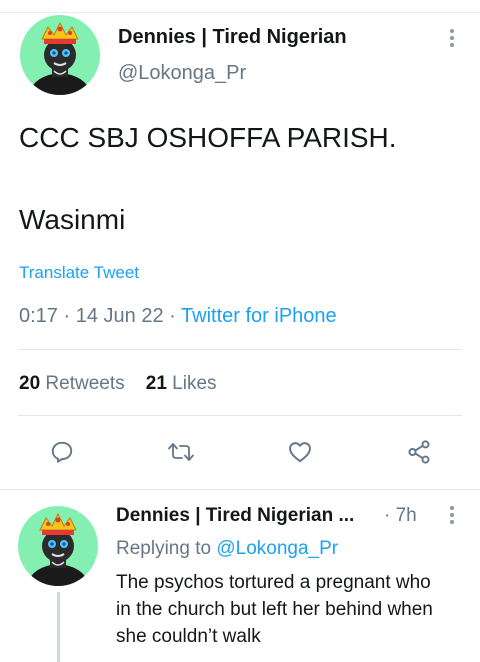 This screenshot has height=662, width=480. I want to click on reply-timestamp: · 7h, so click(400, 516).